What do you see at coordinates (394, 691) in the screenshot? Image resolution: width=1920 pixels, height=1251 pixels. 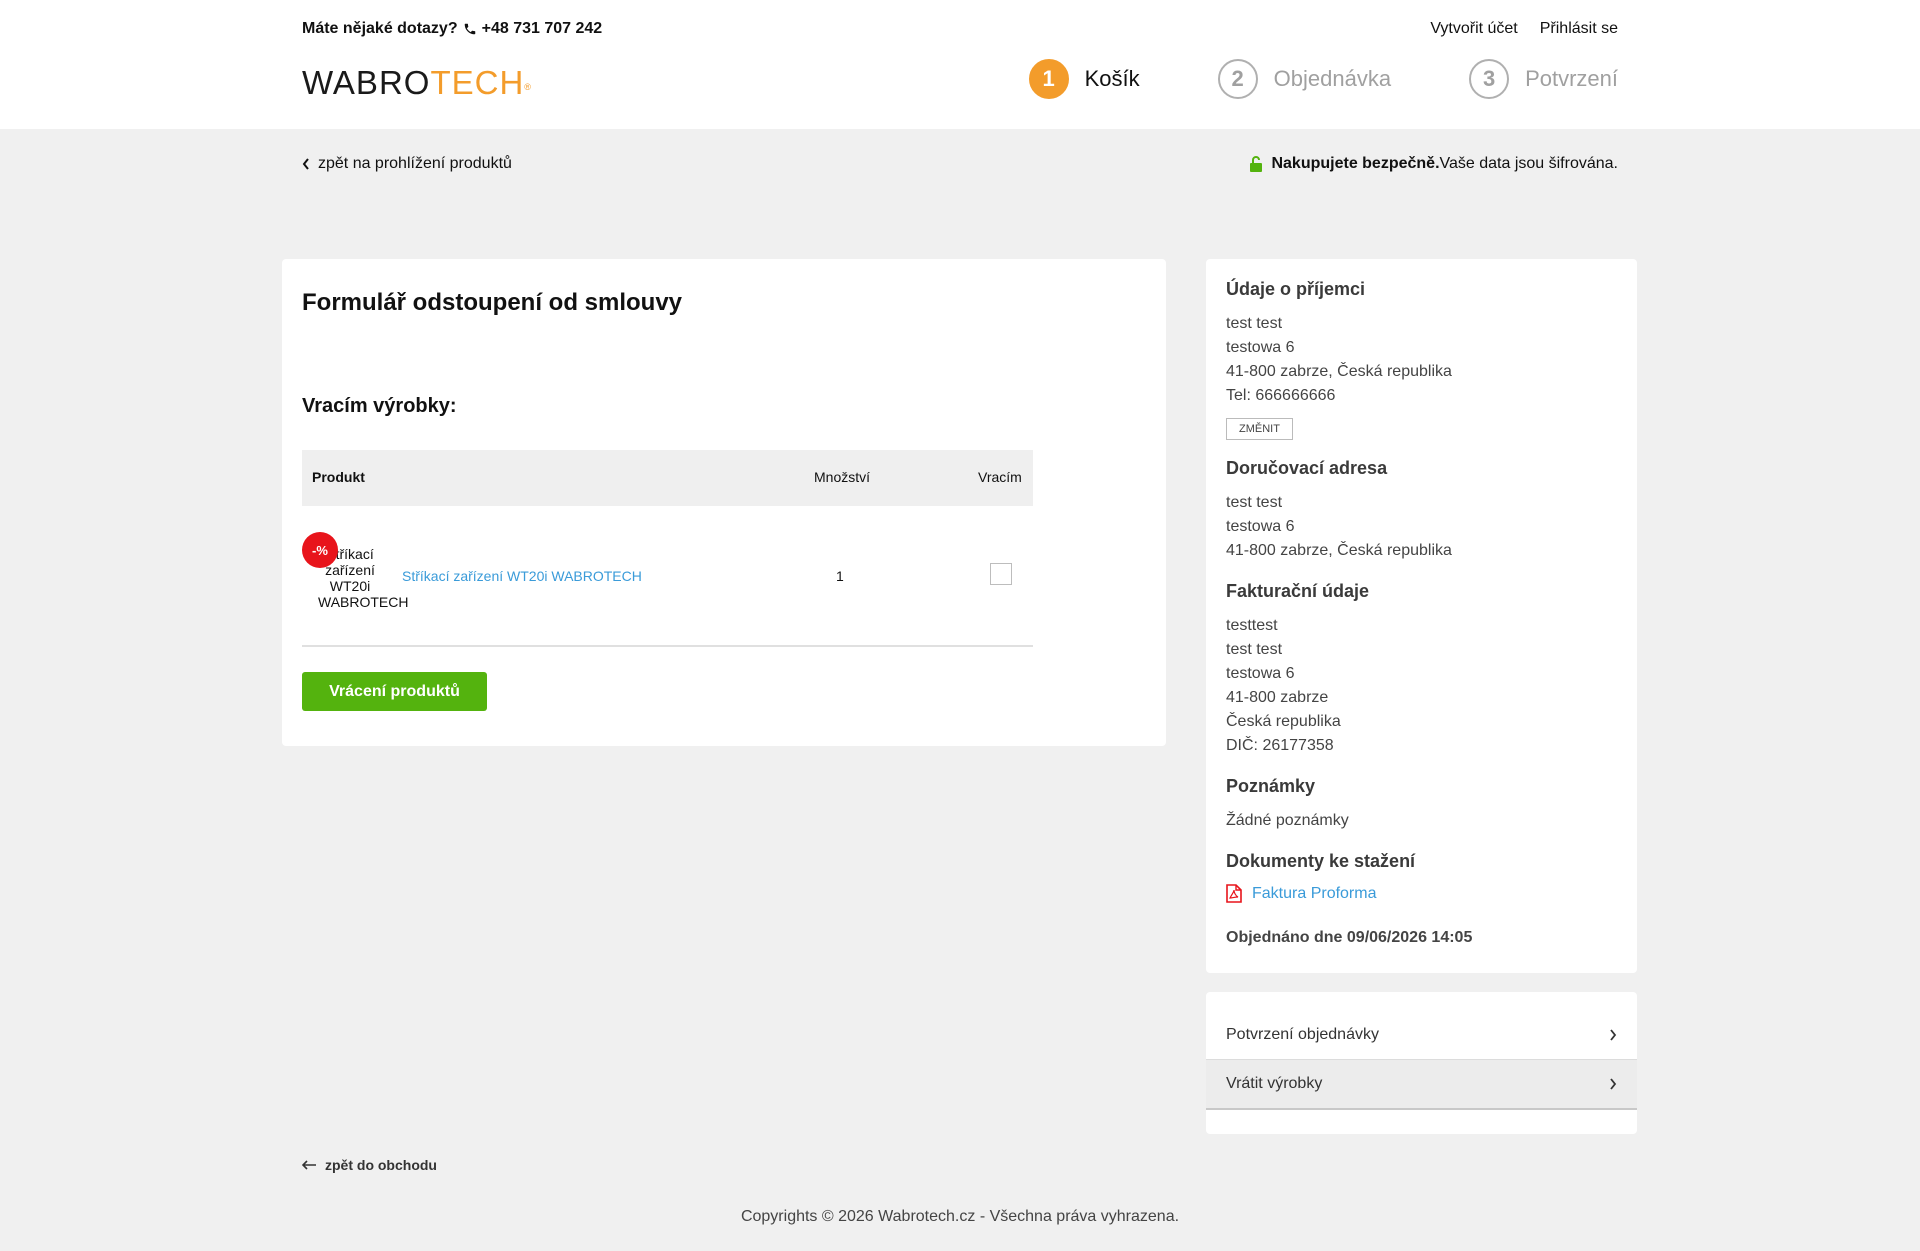 I see `return-products-button: Vrácení produktů` at bounding box center [394, 691].